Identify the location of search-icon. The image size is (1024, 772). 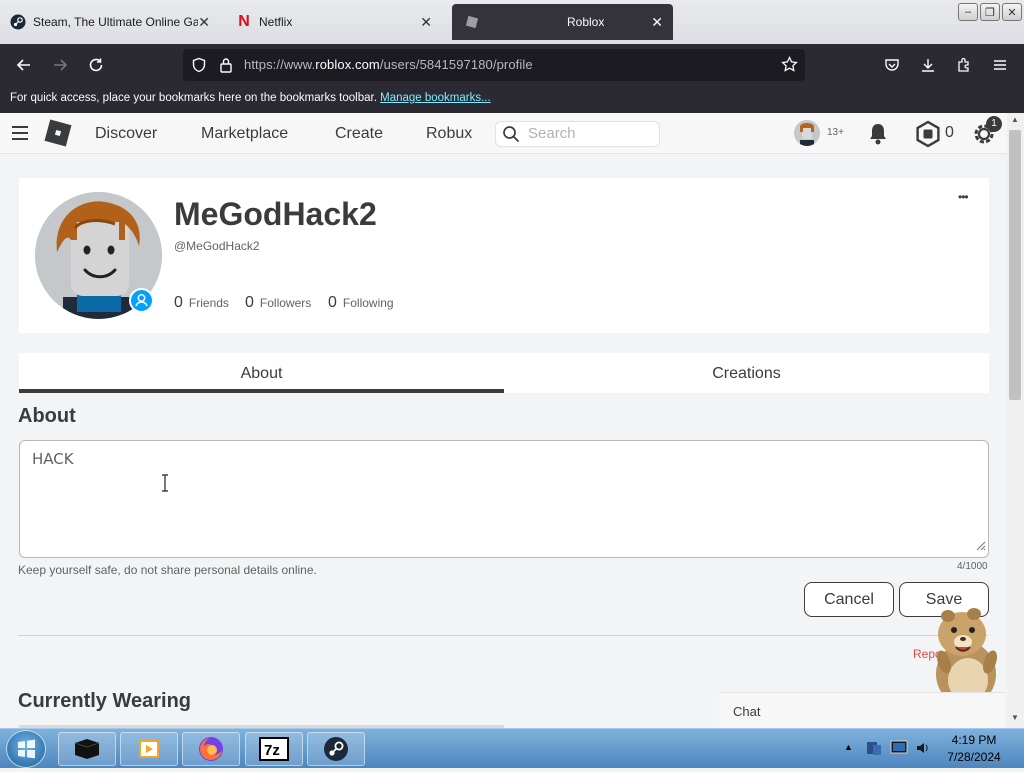
(511, 136).